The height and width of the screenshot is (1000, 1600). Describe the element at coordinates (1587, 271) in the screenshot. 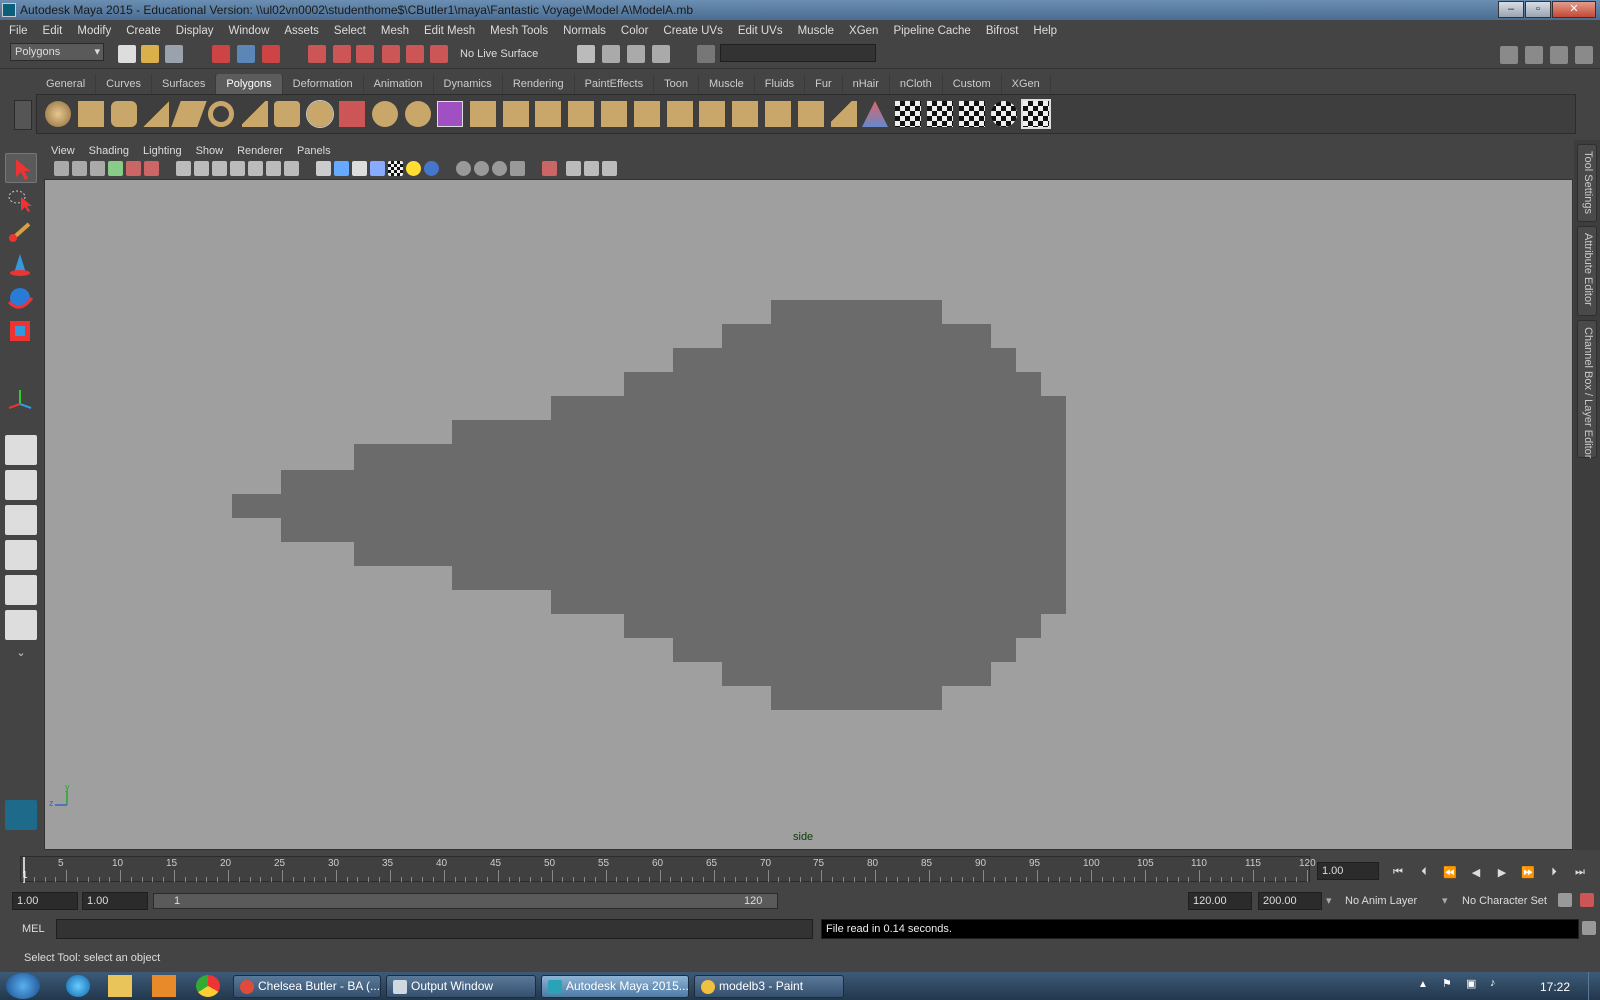

I see `attribute-editor-tab: Attribute Editor` at that location.